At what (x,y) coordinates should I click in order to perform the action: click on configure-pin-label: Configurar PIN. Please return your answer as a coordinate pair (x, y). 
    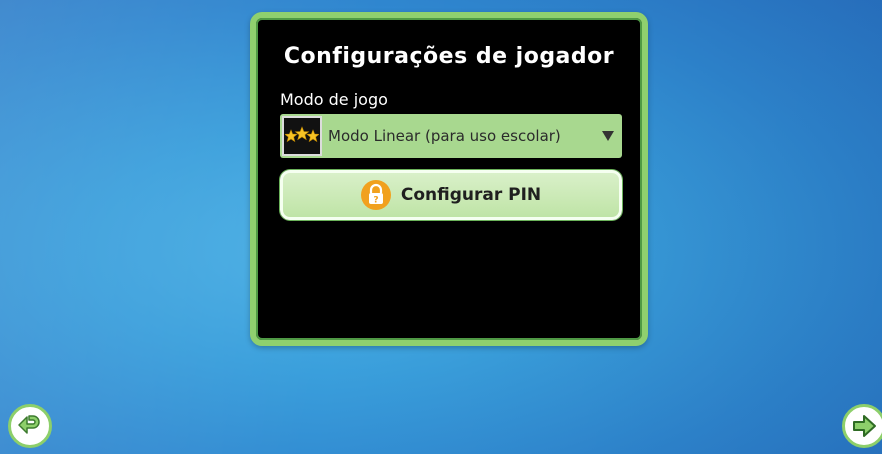
    Looking at the image, I should click on (471, 195).